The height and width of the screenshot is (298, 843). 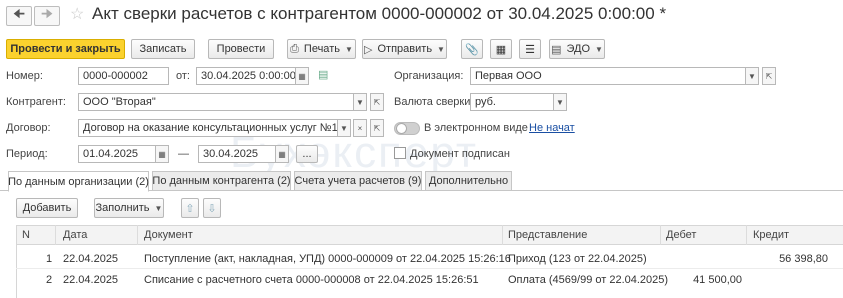 I want to click on attach-button: 📎, so click(x=472, y=49).